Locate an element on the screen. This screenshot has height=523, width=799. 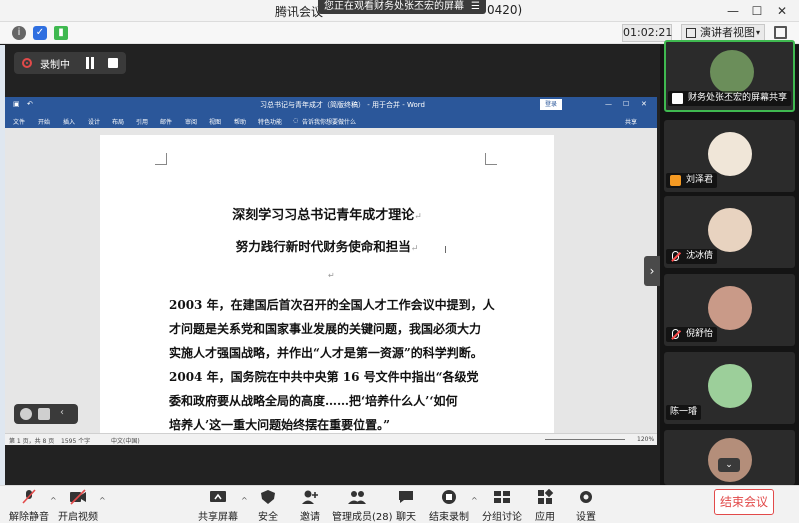
word-status-bar: 第 1 页，共 8 页 1595 个字 中文(中国) 120% is located at coordinates (331, 439).